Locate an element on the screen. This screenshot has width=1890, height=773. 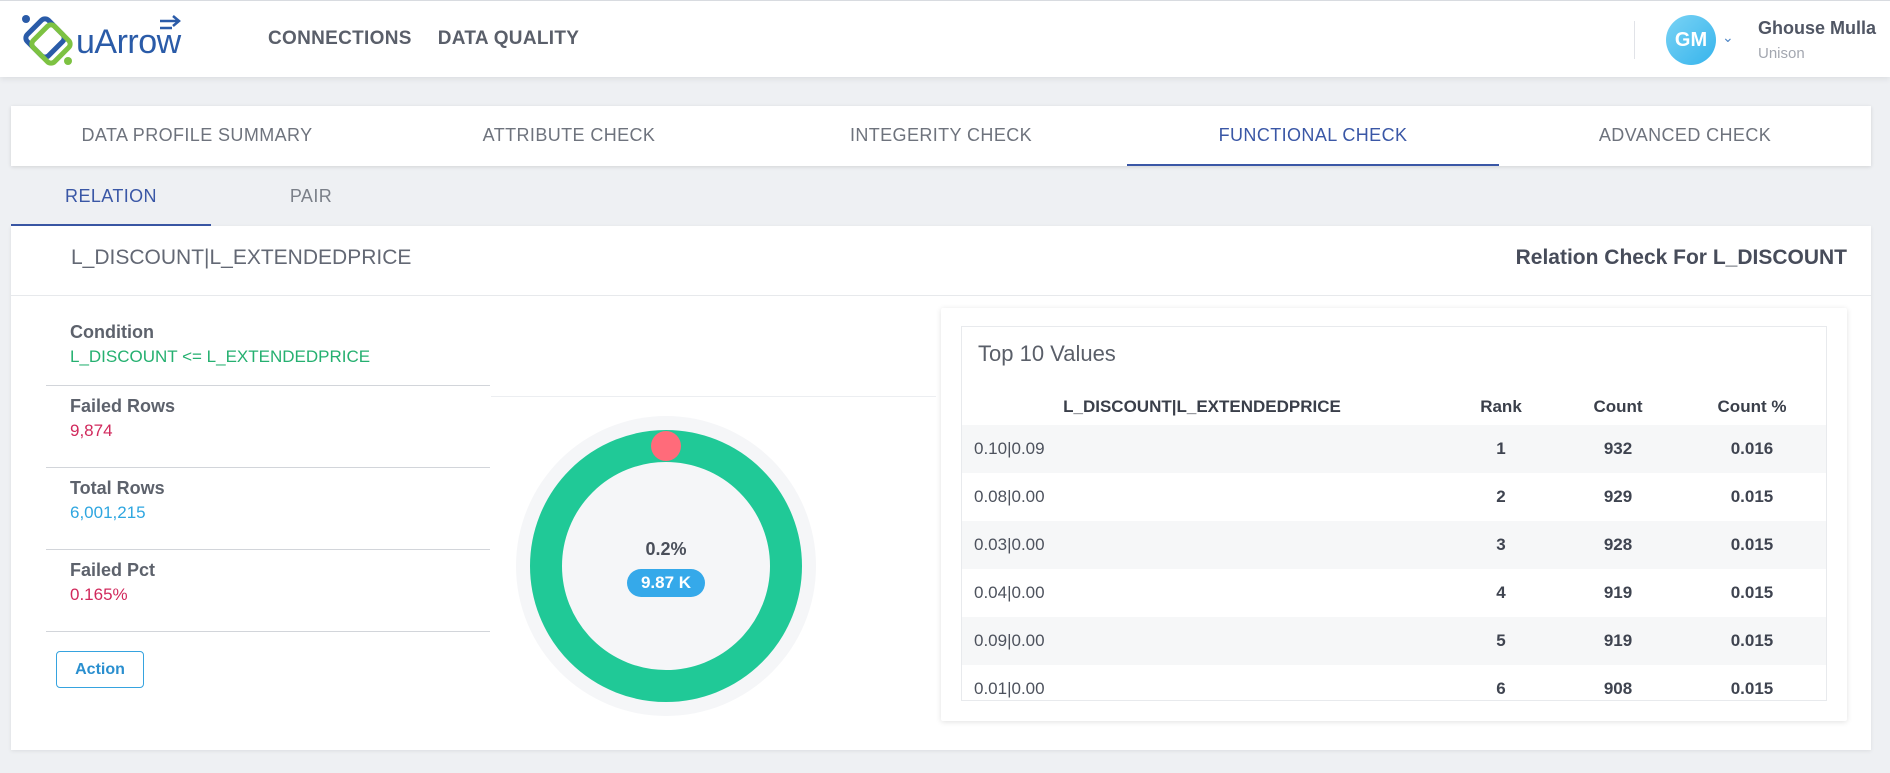
cell-count: 932 is located at coordinates (1618, 449).